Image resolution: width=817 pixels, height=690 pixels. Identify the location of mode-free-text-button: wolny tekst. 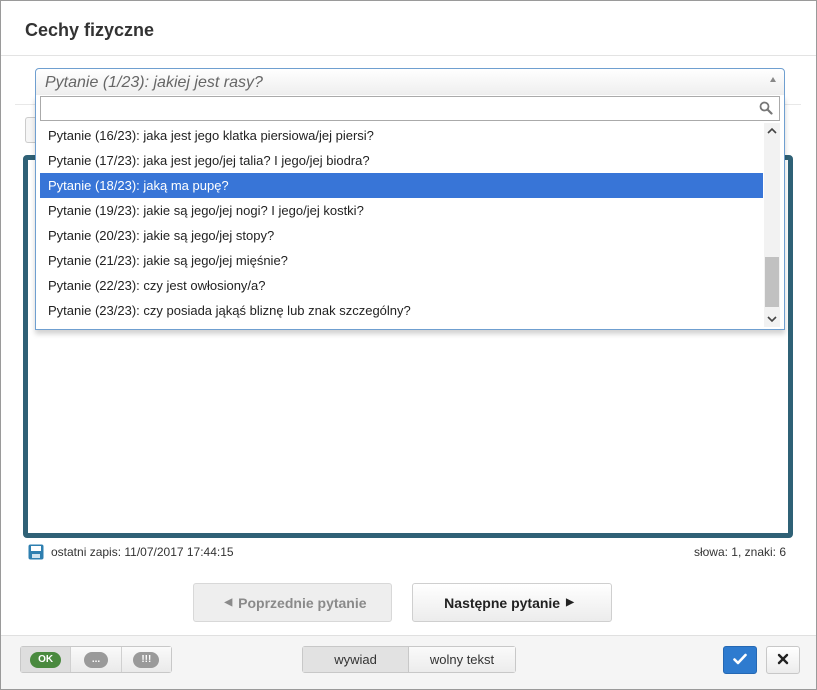
(462, 659).